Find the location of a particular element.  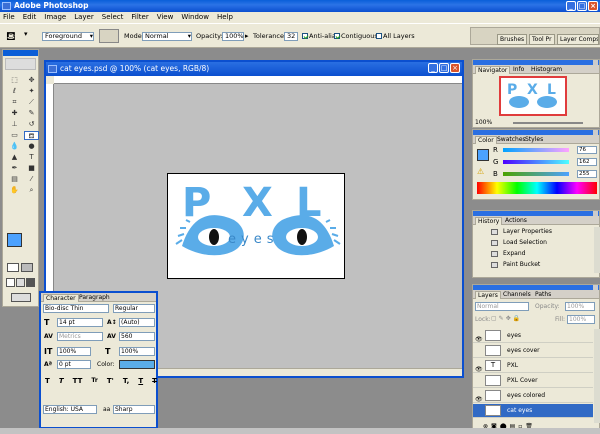

blue-slider is located at coordinates (536, 174).